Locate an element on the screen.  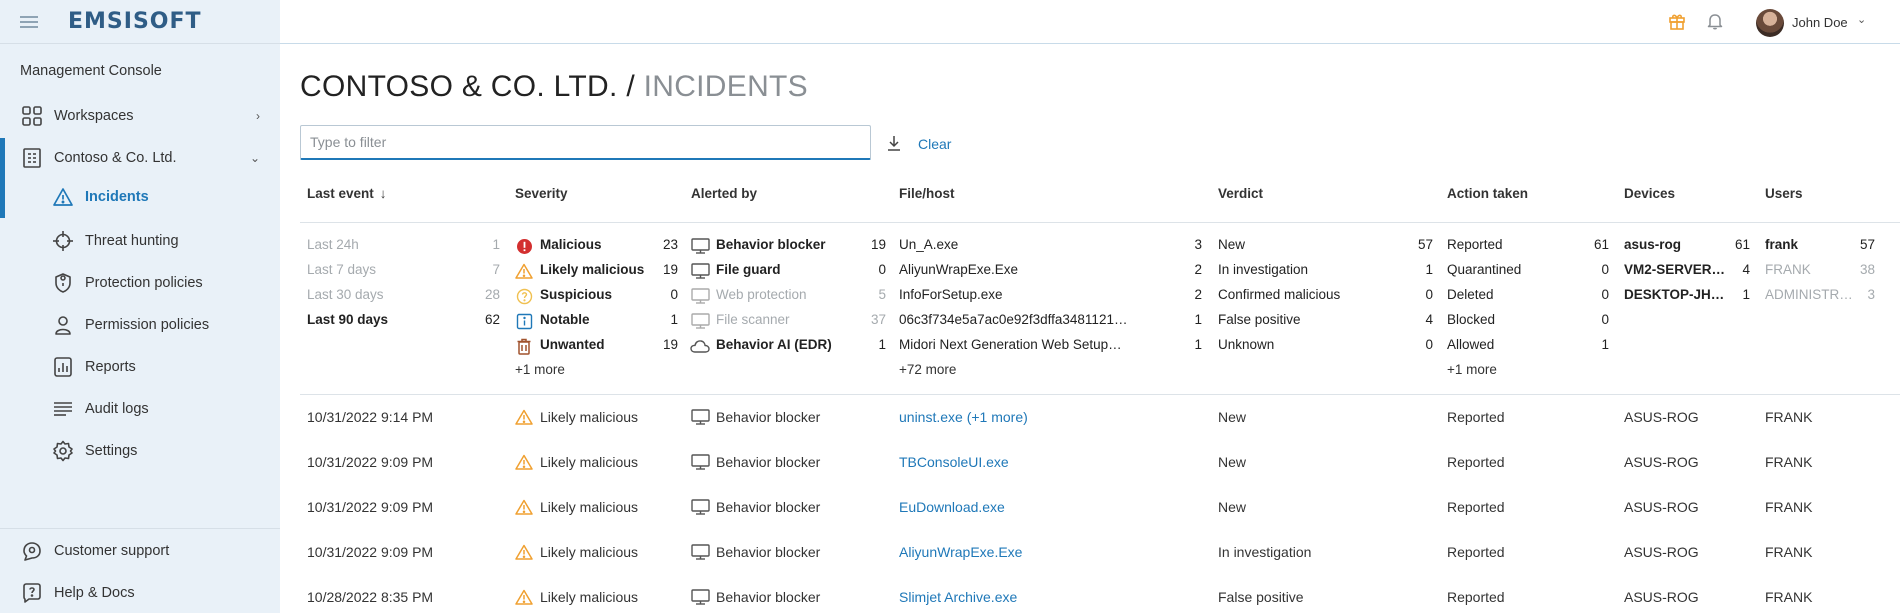
cell-file-link: TBConsoleUI.exe is located at coordinates (954, 462).